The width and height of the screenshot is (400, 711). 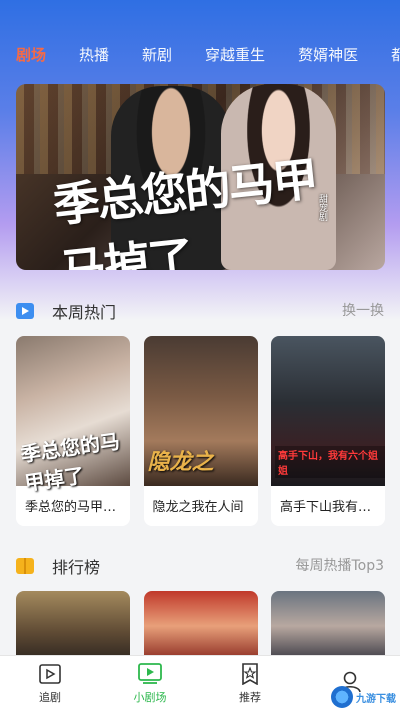 I want to click on watermark: 九游下载, so click(x=363, y=697).